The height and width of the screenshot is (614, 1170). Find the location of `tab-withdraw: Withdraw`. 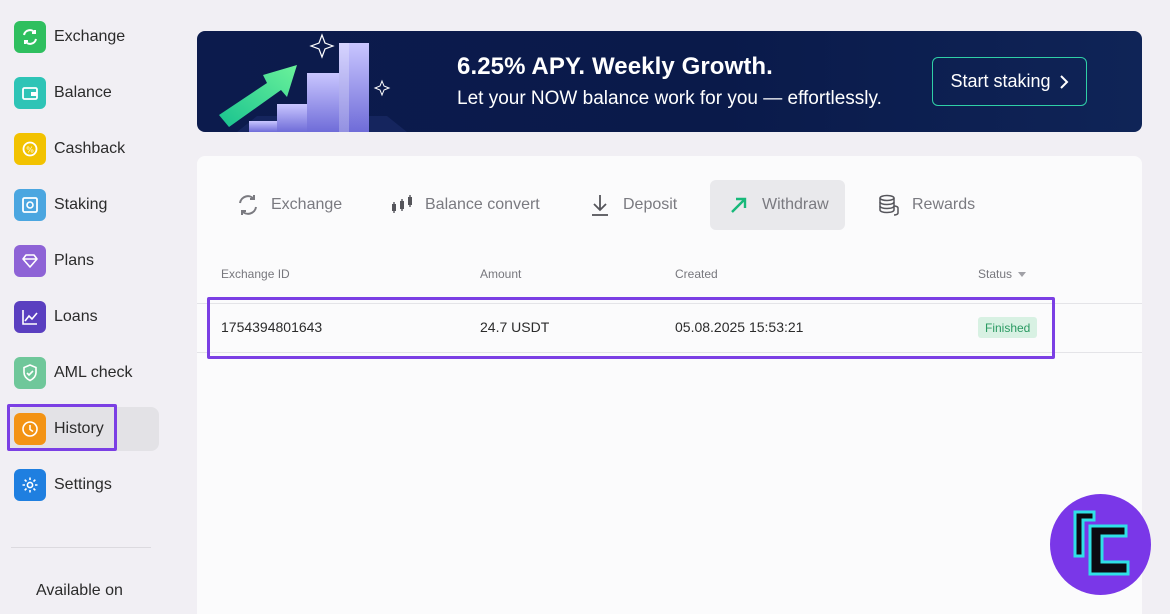

tab-withdraw: Withdraw is located at coordinates (777, 205).